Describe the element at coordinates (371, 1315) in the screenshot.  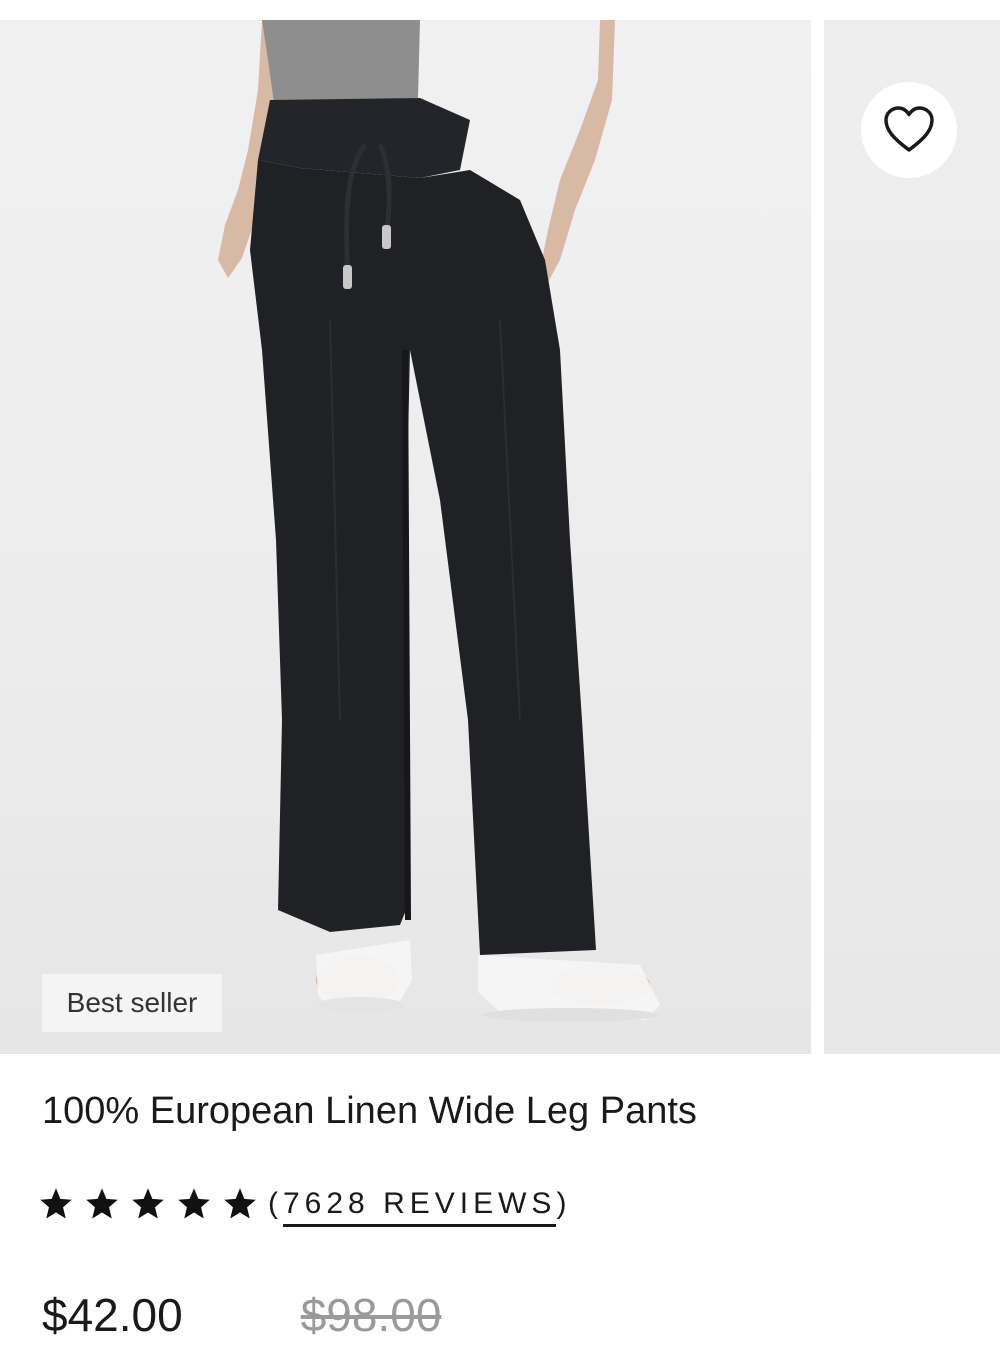
I see `original-price: $98.00` at that location.